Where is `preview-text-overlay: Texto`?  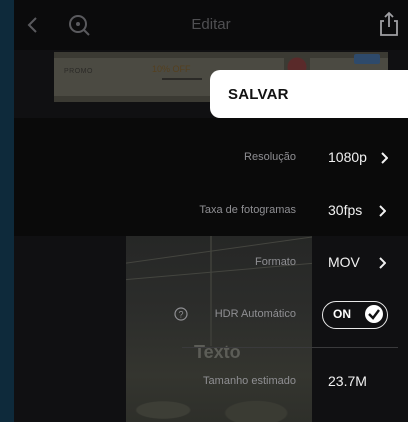 preview-text-overlay: Texto is located at coordinates (217, 352).